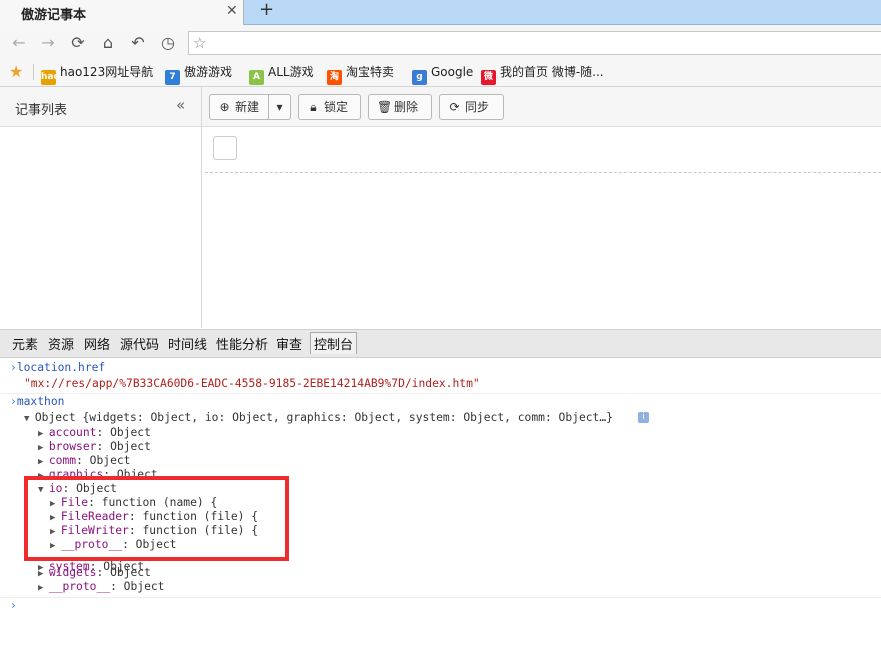 The width and height of the screenshot is (881, 648). Describe the element at coordinates (41, 110) in the screenshot. I see `sidebar-title: 记事列表` at that location.